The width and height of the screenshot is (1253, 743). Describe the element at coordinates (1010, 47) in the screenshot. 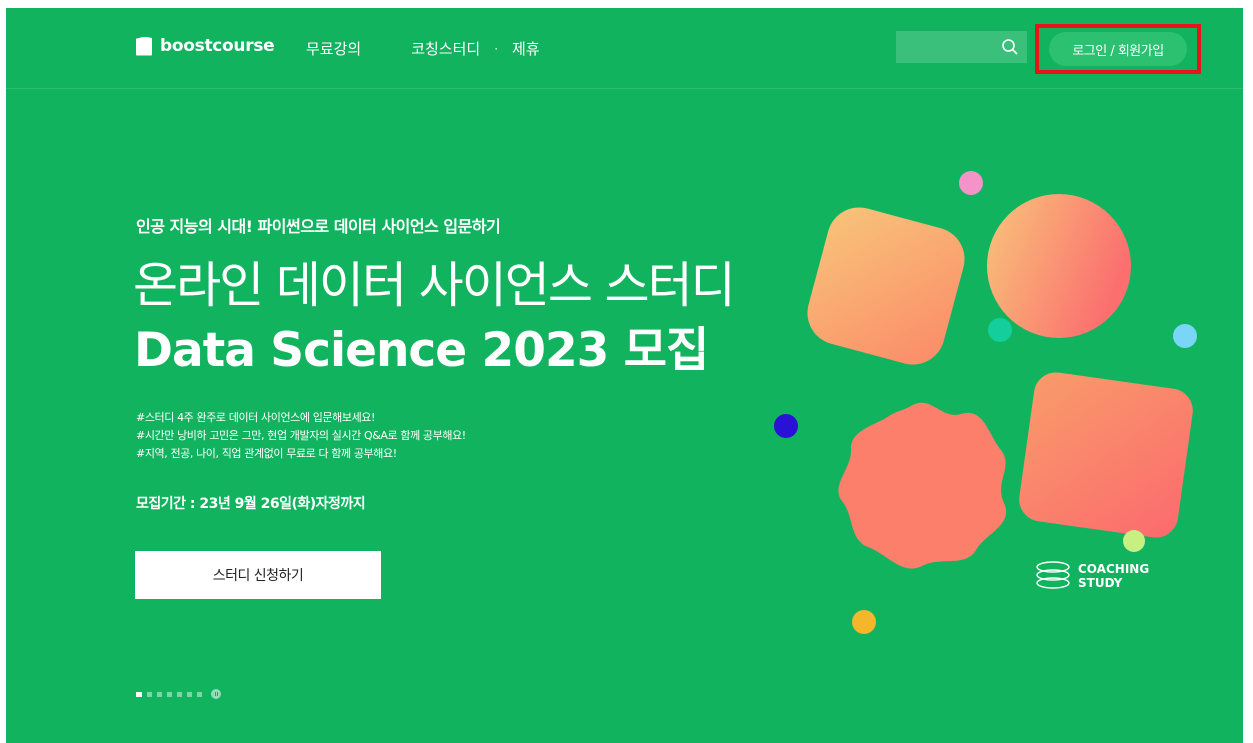

I see `search-icon` at that location.